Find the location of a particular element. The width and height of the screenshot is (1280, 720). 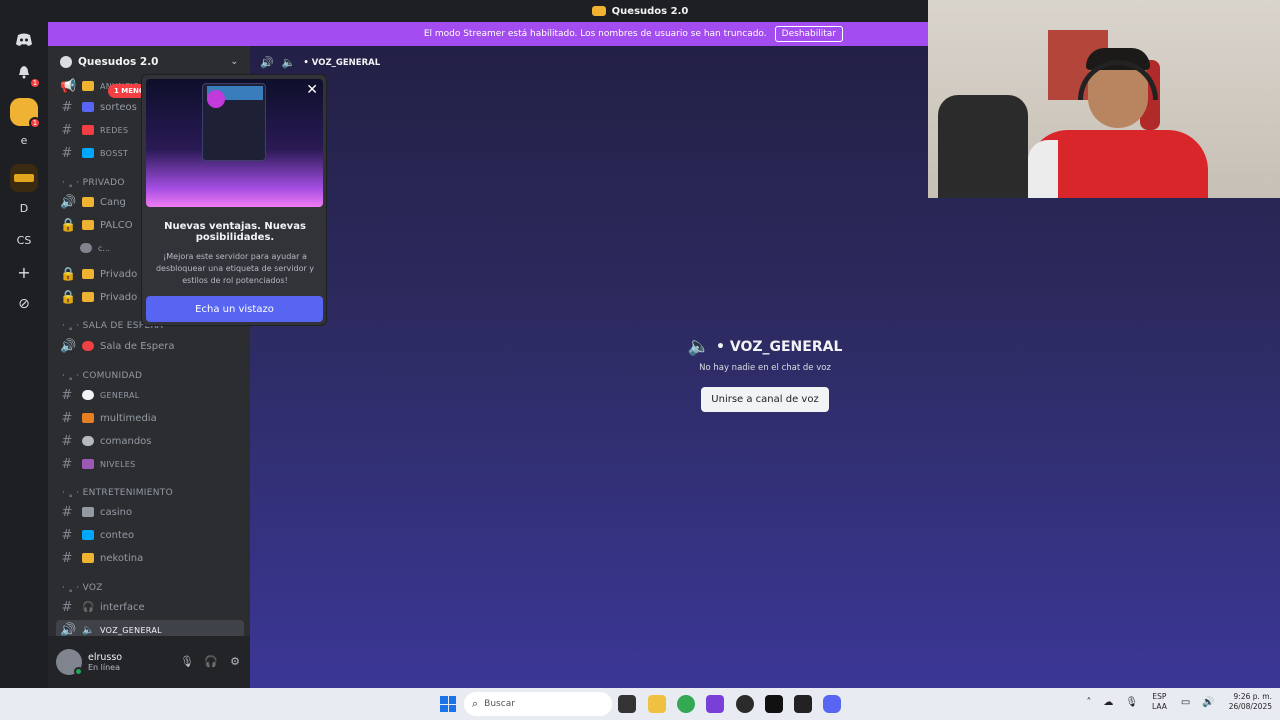

category-comunidad: · ˳ · COMUNIDAD is located at coordinates (102, 376).